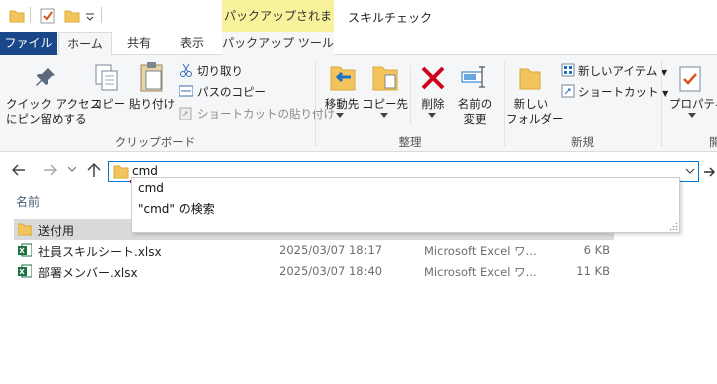  I want to click on new-item-button: 新しいアイテム ▼, so click(622, 71).